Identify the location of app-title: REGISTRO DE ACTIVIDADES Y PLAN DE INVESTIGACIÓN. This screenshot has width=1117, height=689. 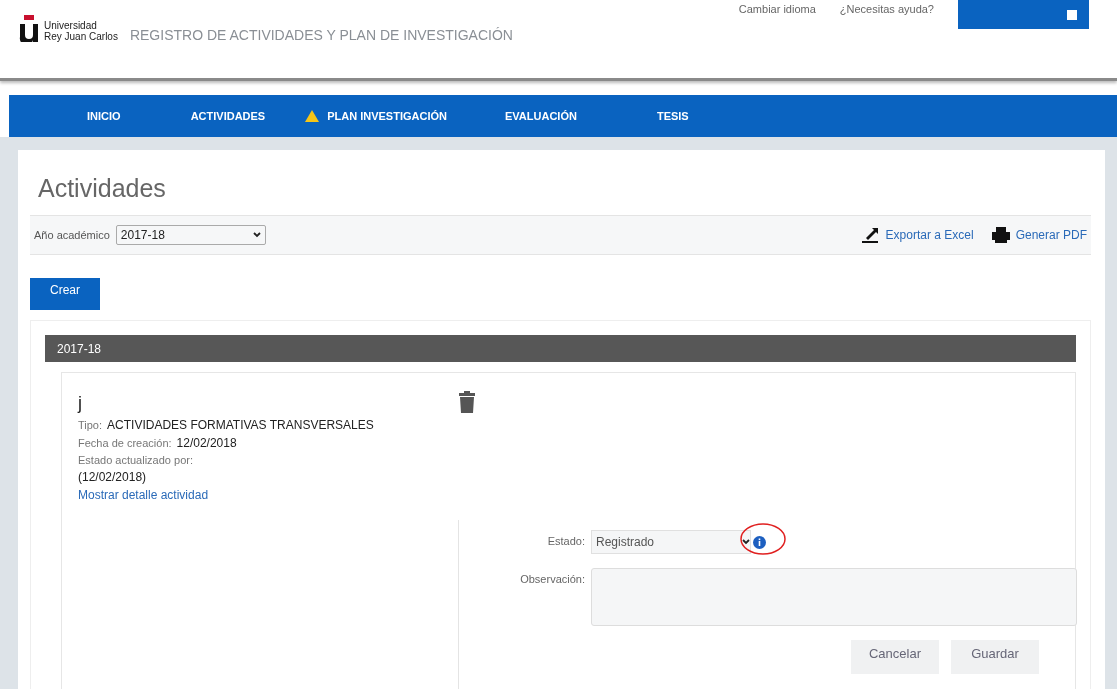
(321, 35).